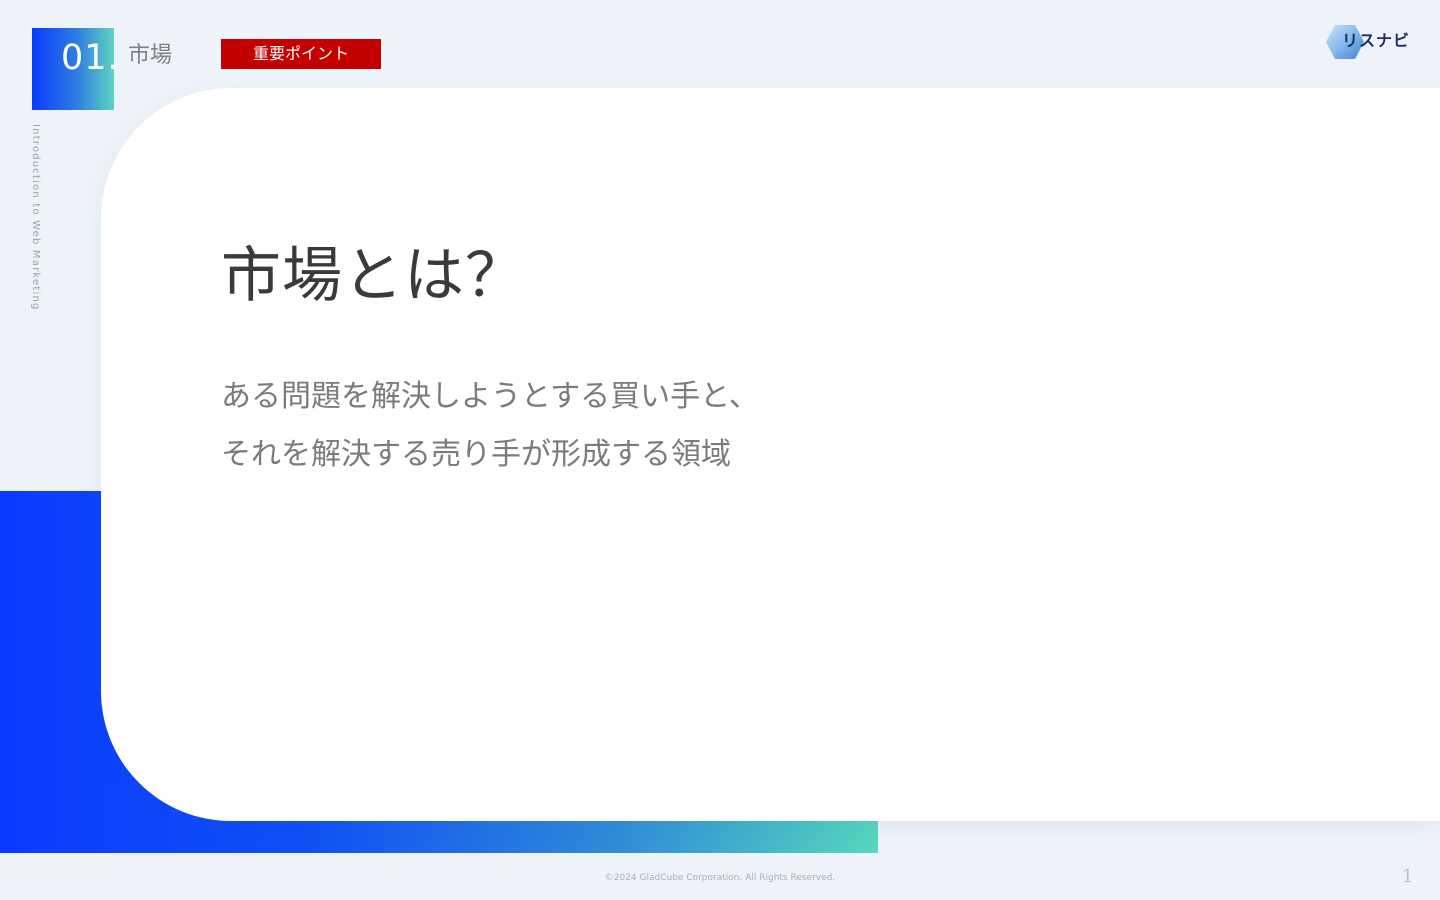 This screenshot has width=1440, height=900. I want to click on section-number: 01., so click(90, 58).